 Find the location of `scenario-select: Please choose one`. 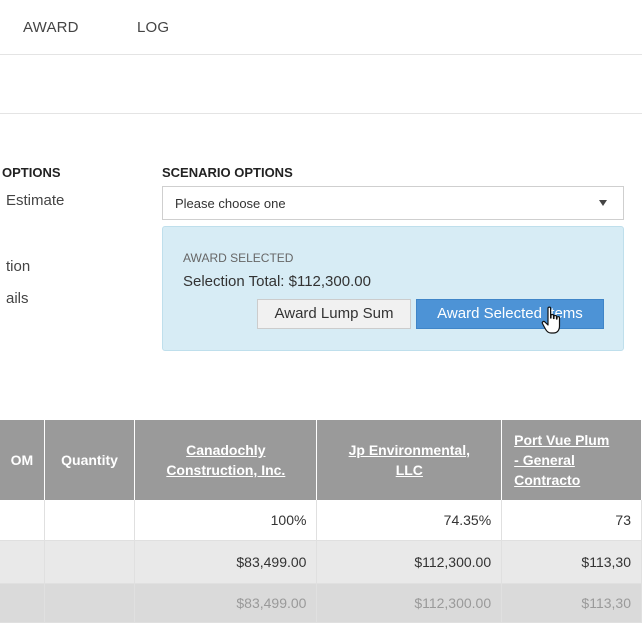

scenario-select: Please choose one is located at coordinates (393, 203).